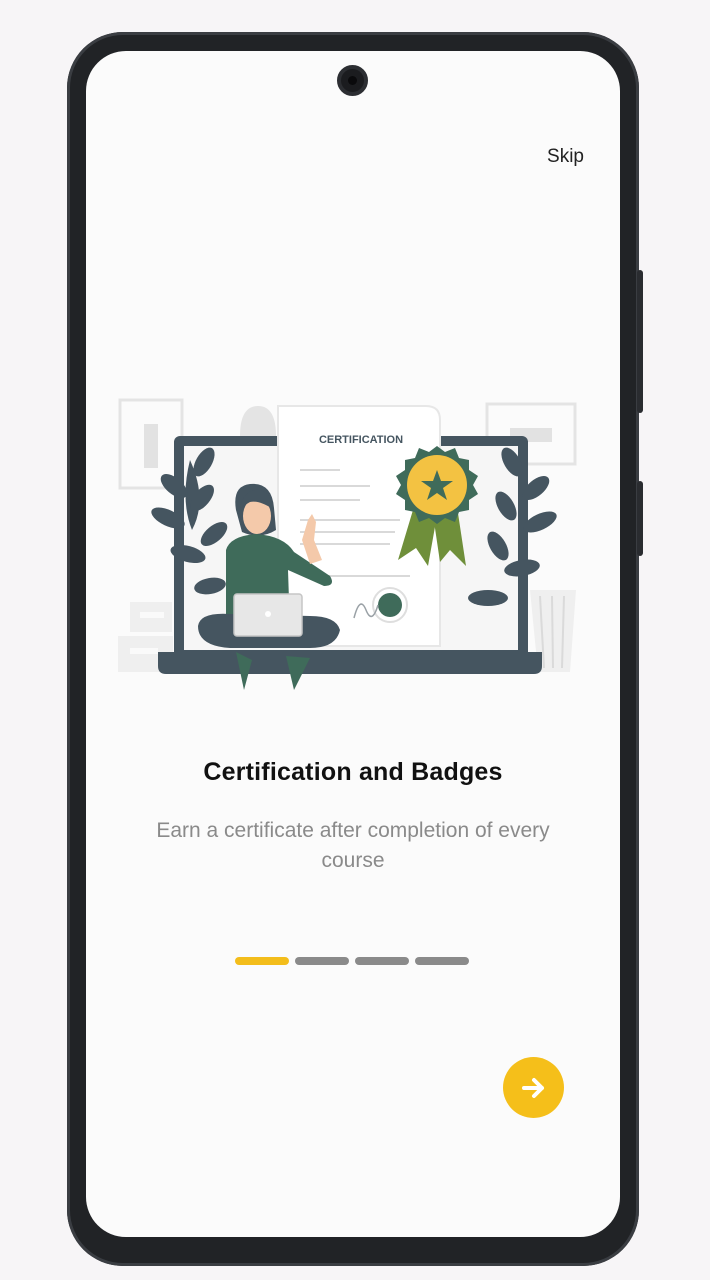 The image size is (710, 1280). What do you see at coordinates (640, 518) in the screenshot?
I see `power-button` at bounding box center [640, 518].